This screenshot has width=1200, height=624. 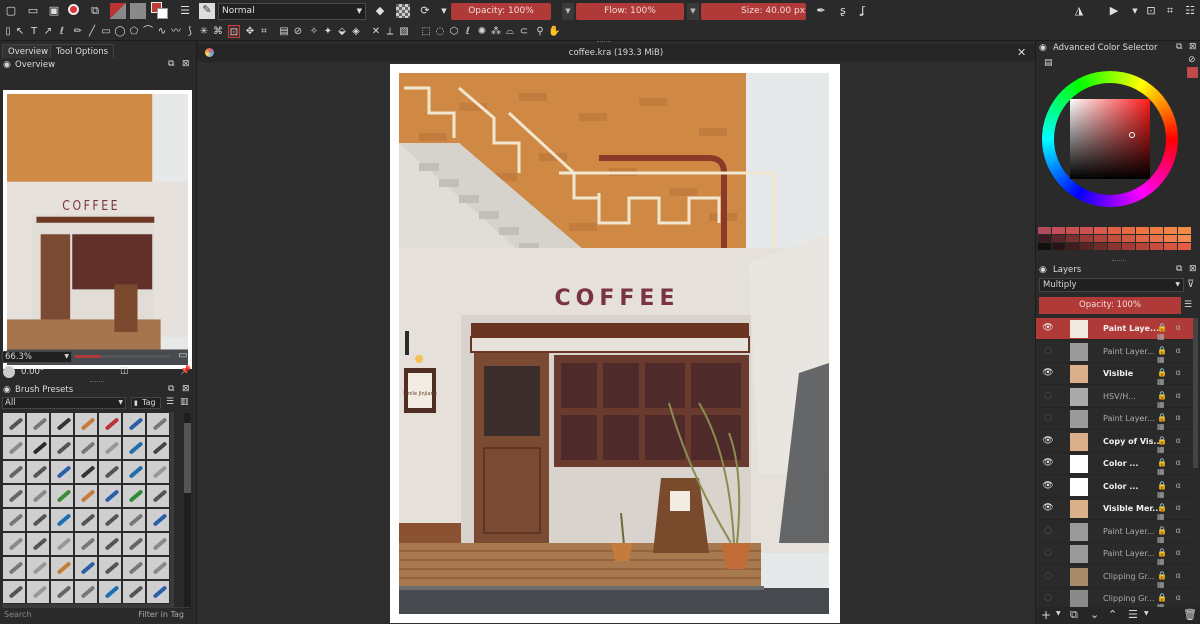 What do you see at coordinates (328, 31) in the screenshot?
I see `smart-fill-icon: ✦` at bounding box center [328, 31].